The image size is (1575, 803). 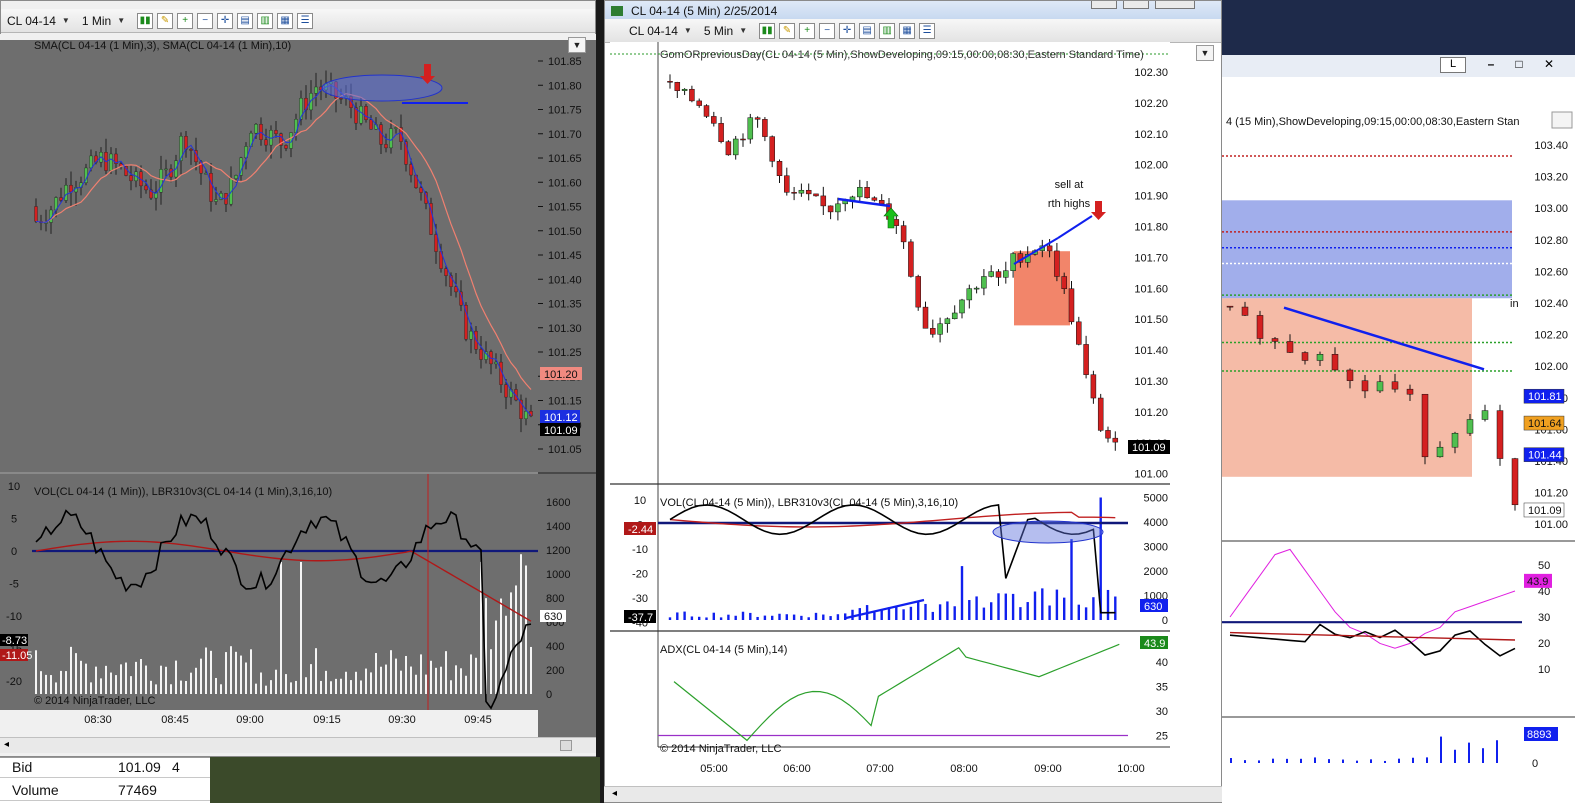 I want to click on maximize-button, so click(x=1136, y=5).